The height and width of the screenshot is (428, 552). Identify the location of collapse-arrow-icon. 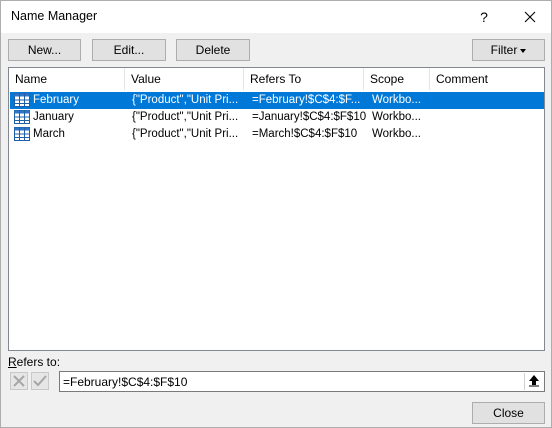
(534, 381).